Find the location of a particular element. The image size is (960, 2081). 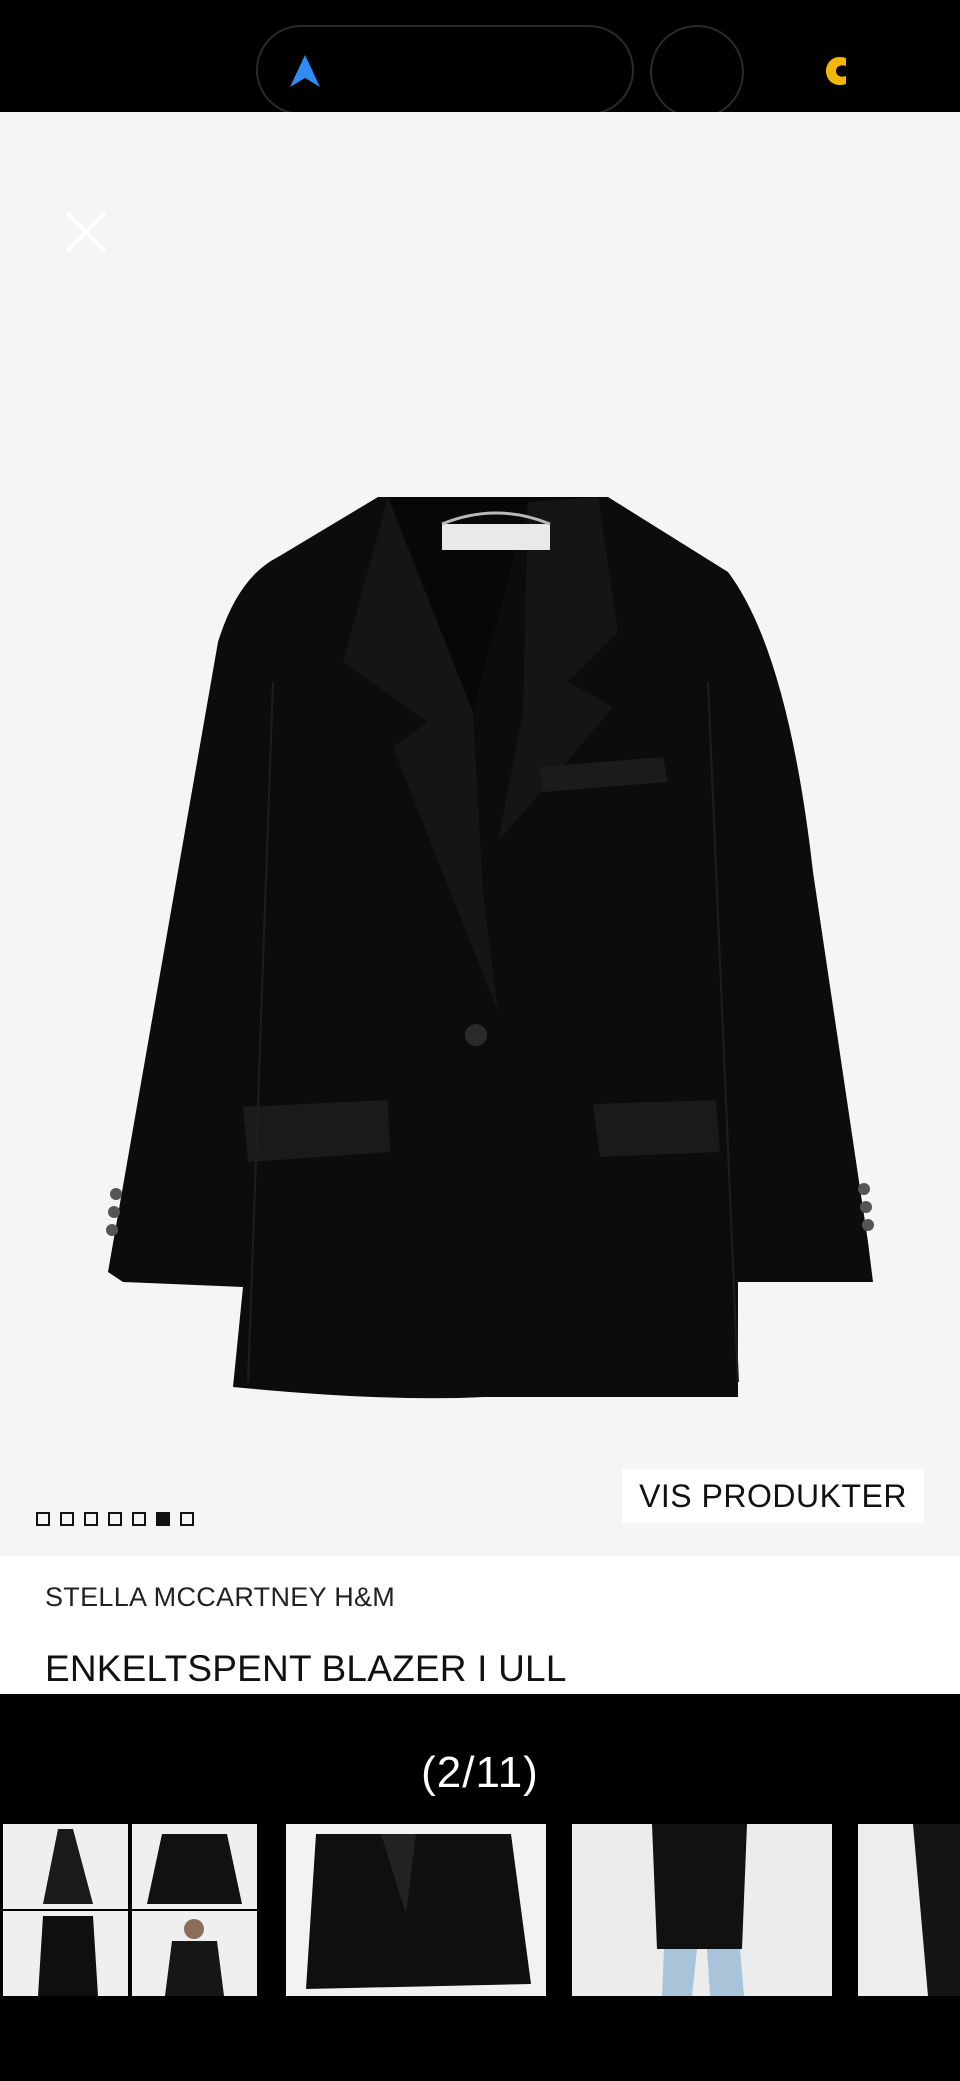

navigation-arrow-icon is located at coordinates (305, 71).